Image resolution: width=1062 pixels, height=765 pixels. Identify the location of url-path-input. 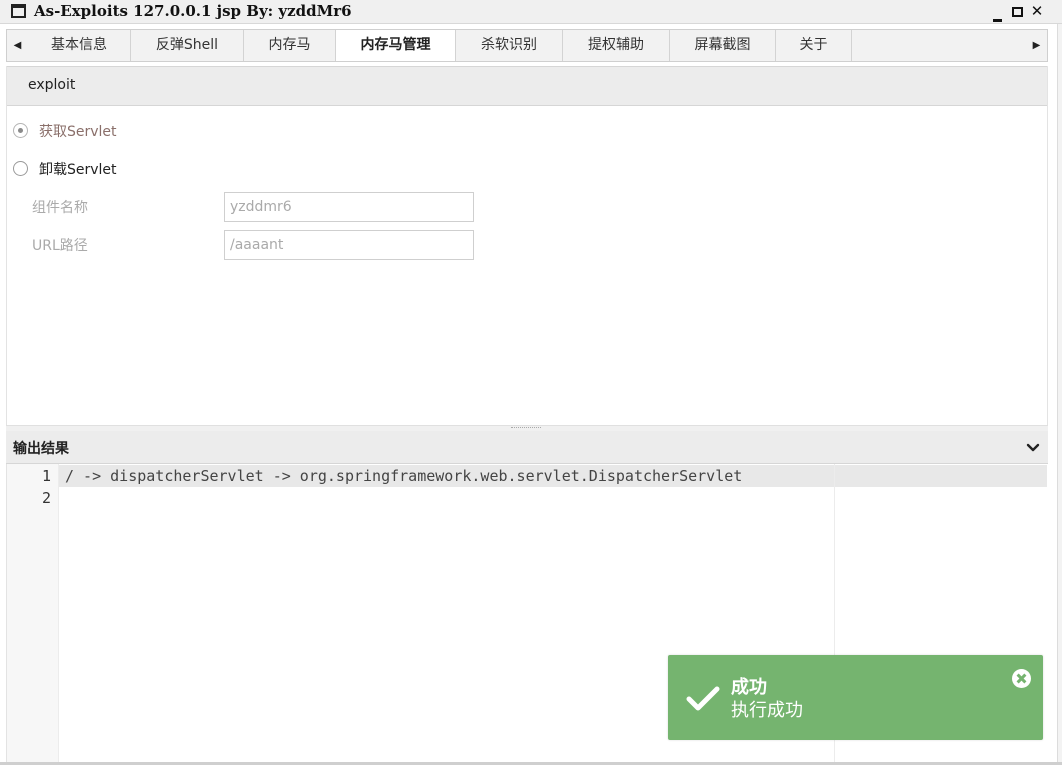
(349, 245).